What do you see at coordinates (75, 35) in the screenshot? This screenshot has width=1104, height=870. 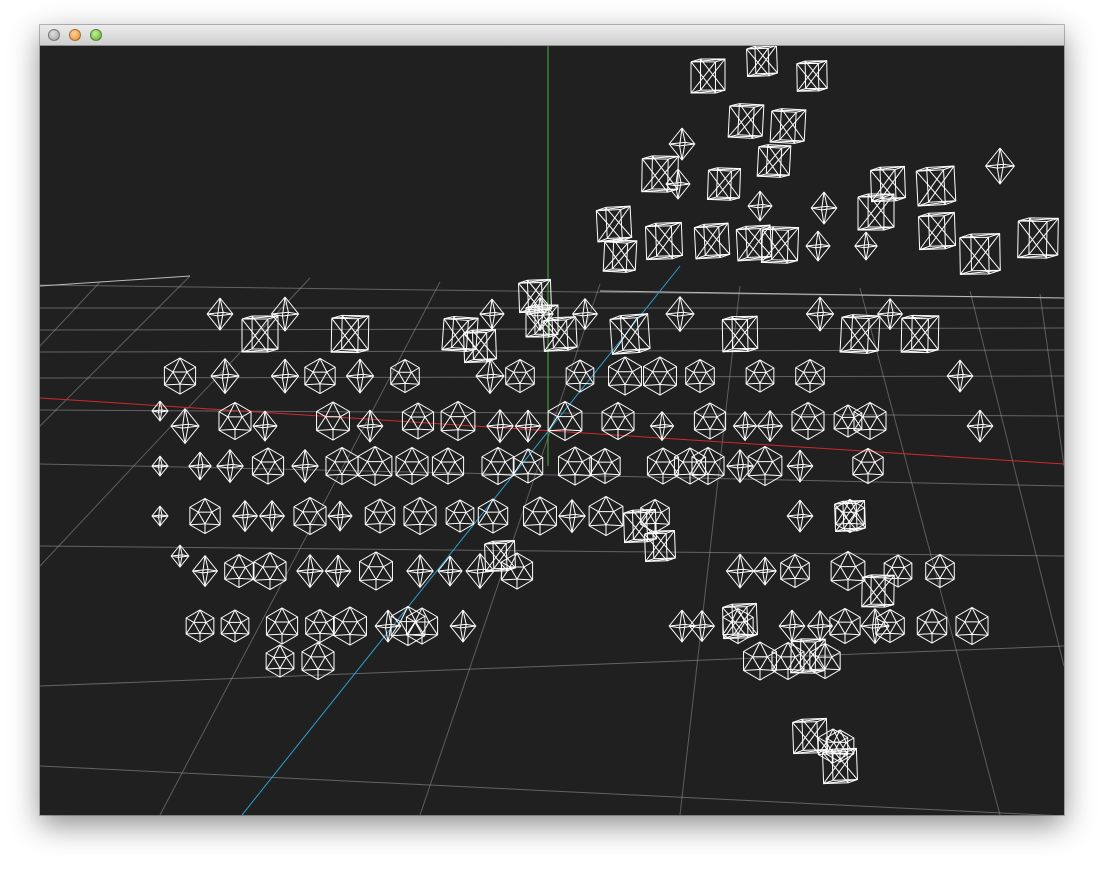 I see `minimize-button` at bounding box center [75, 35].